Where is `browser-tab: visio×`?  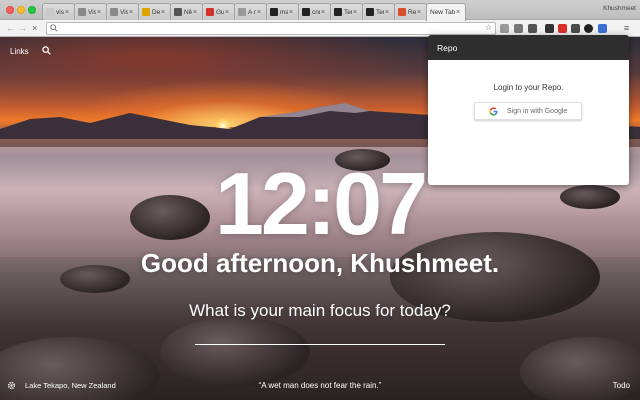 browser-tab: visio× is located at coordinates (58, 11).